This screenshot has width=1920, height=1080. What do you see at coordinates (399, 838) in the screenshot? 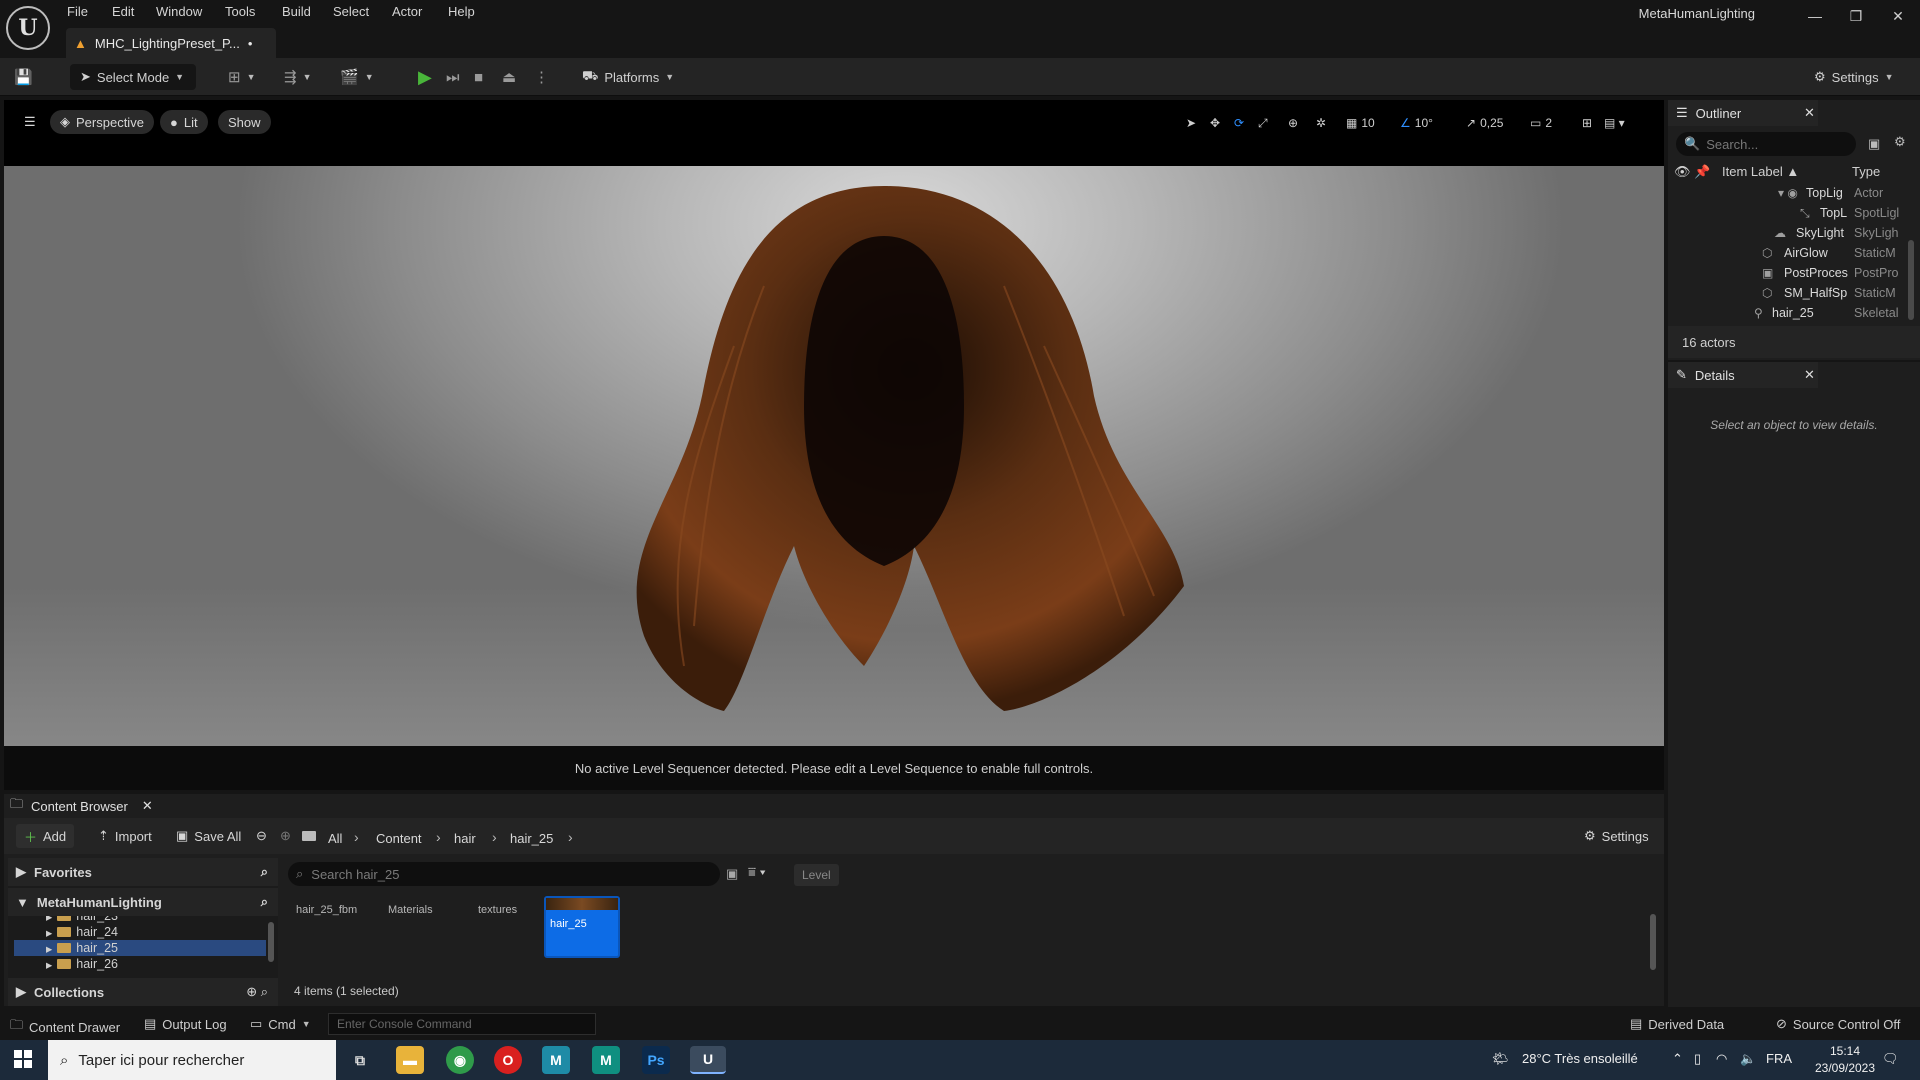
I see `breadcrumb-content: Content` at bounding box center [399, 838].